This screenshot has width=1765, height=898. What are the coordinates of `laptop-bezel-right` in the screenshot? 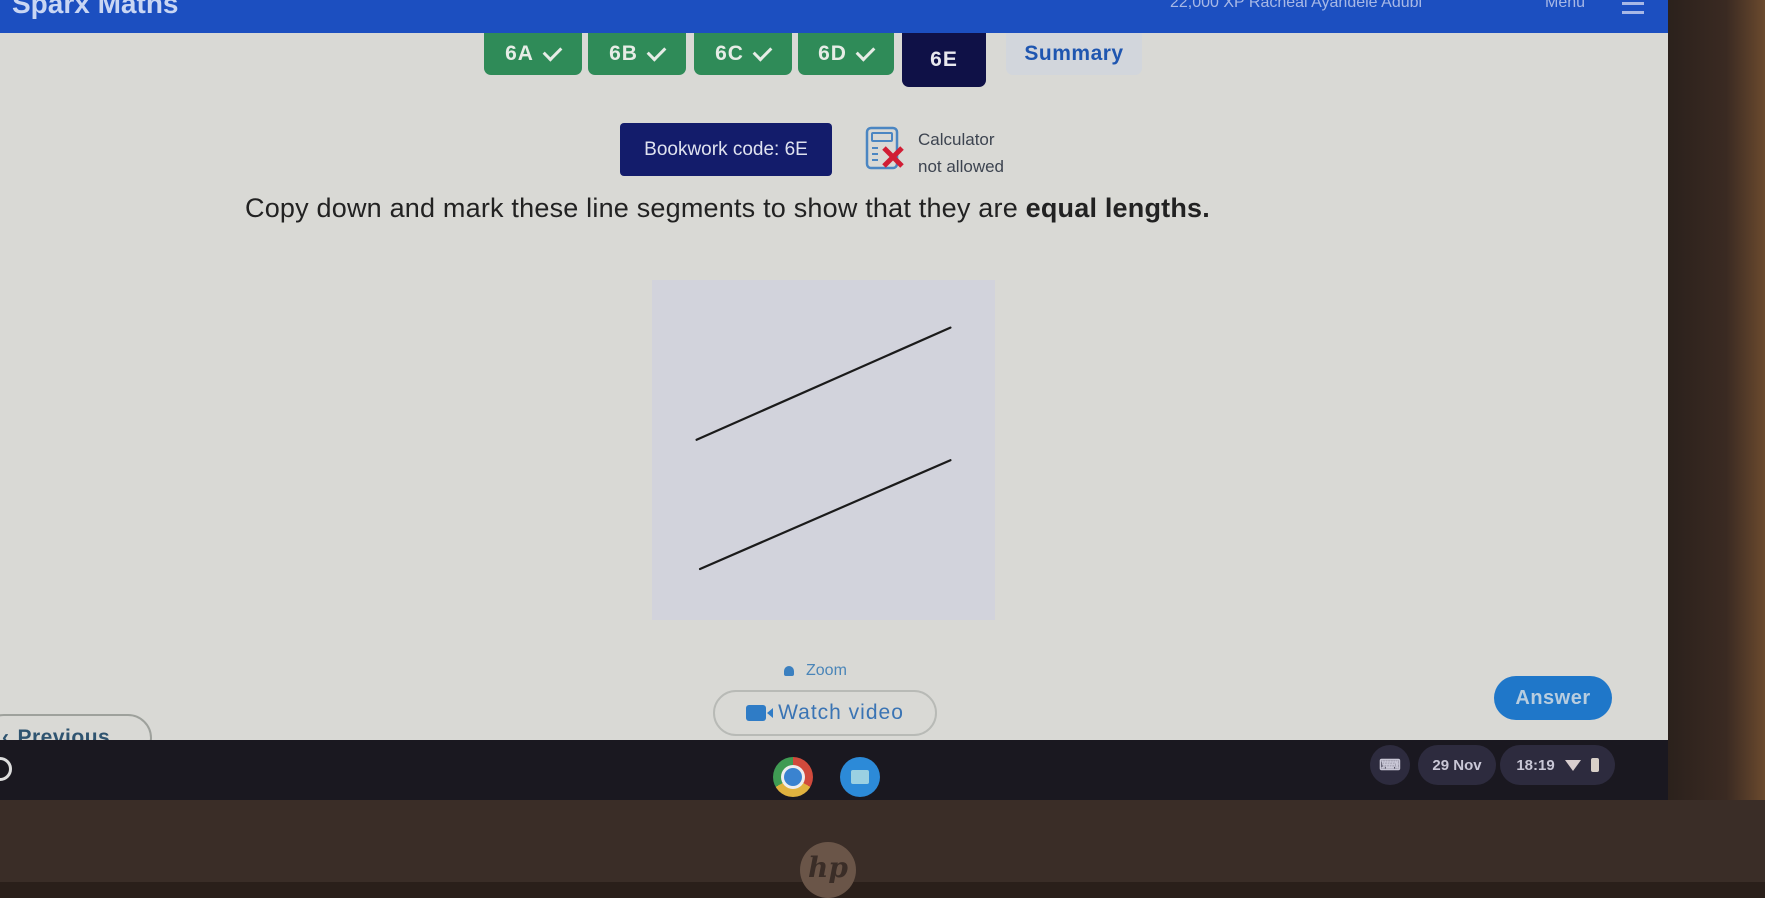 It's located at (1716, 441).